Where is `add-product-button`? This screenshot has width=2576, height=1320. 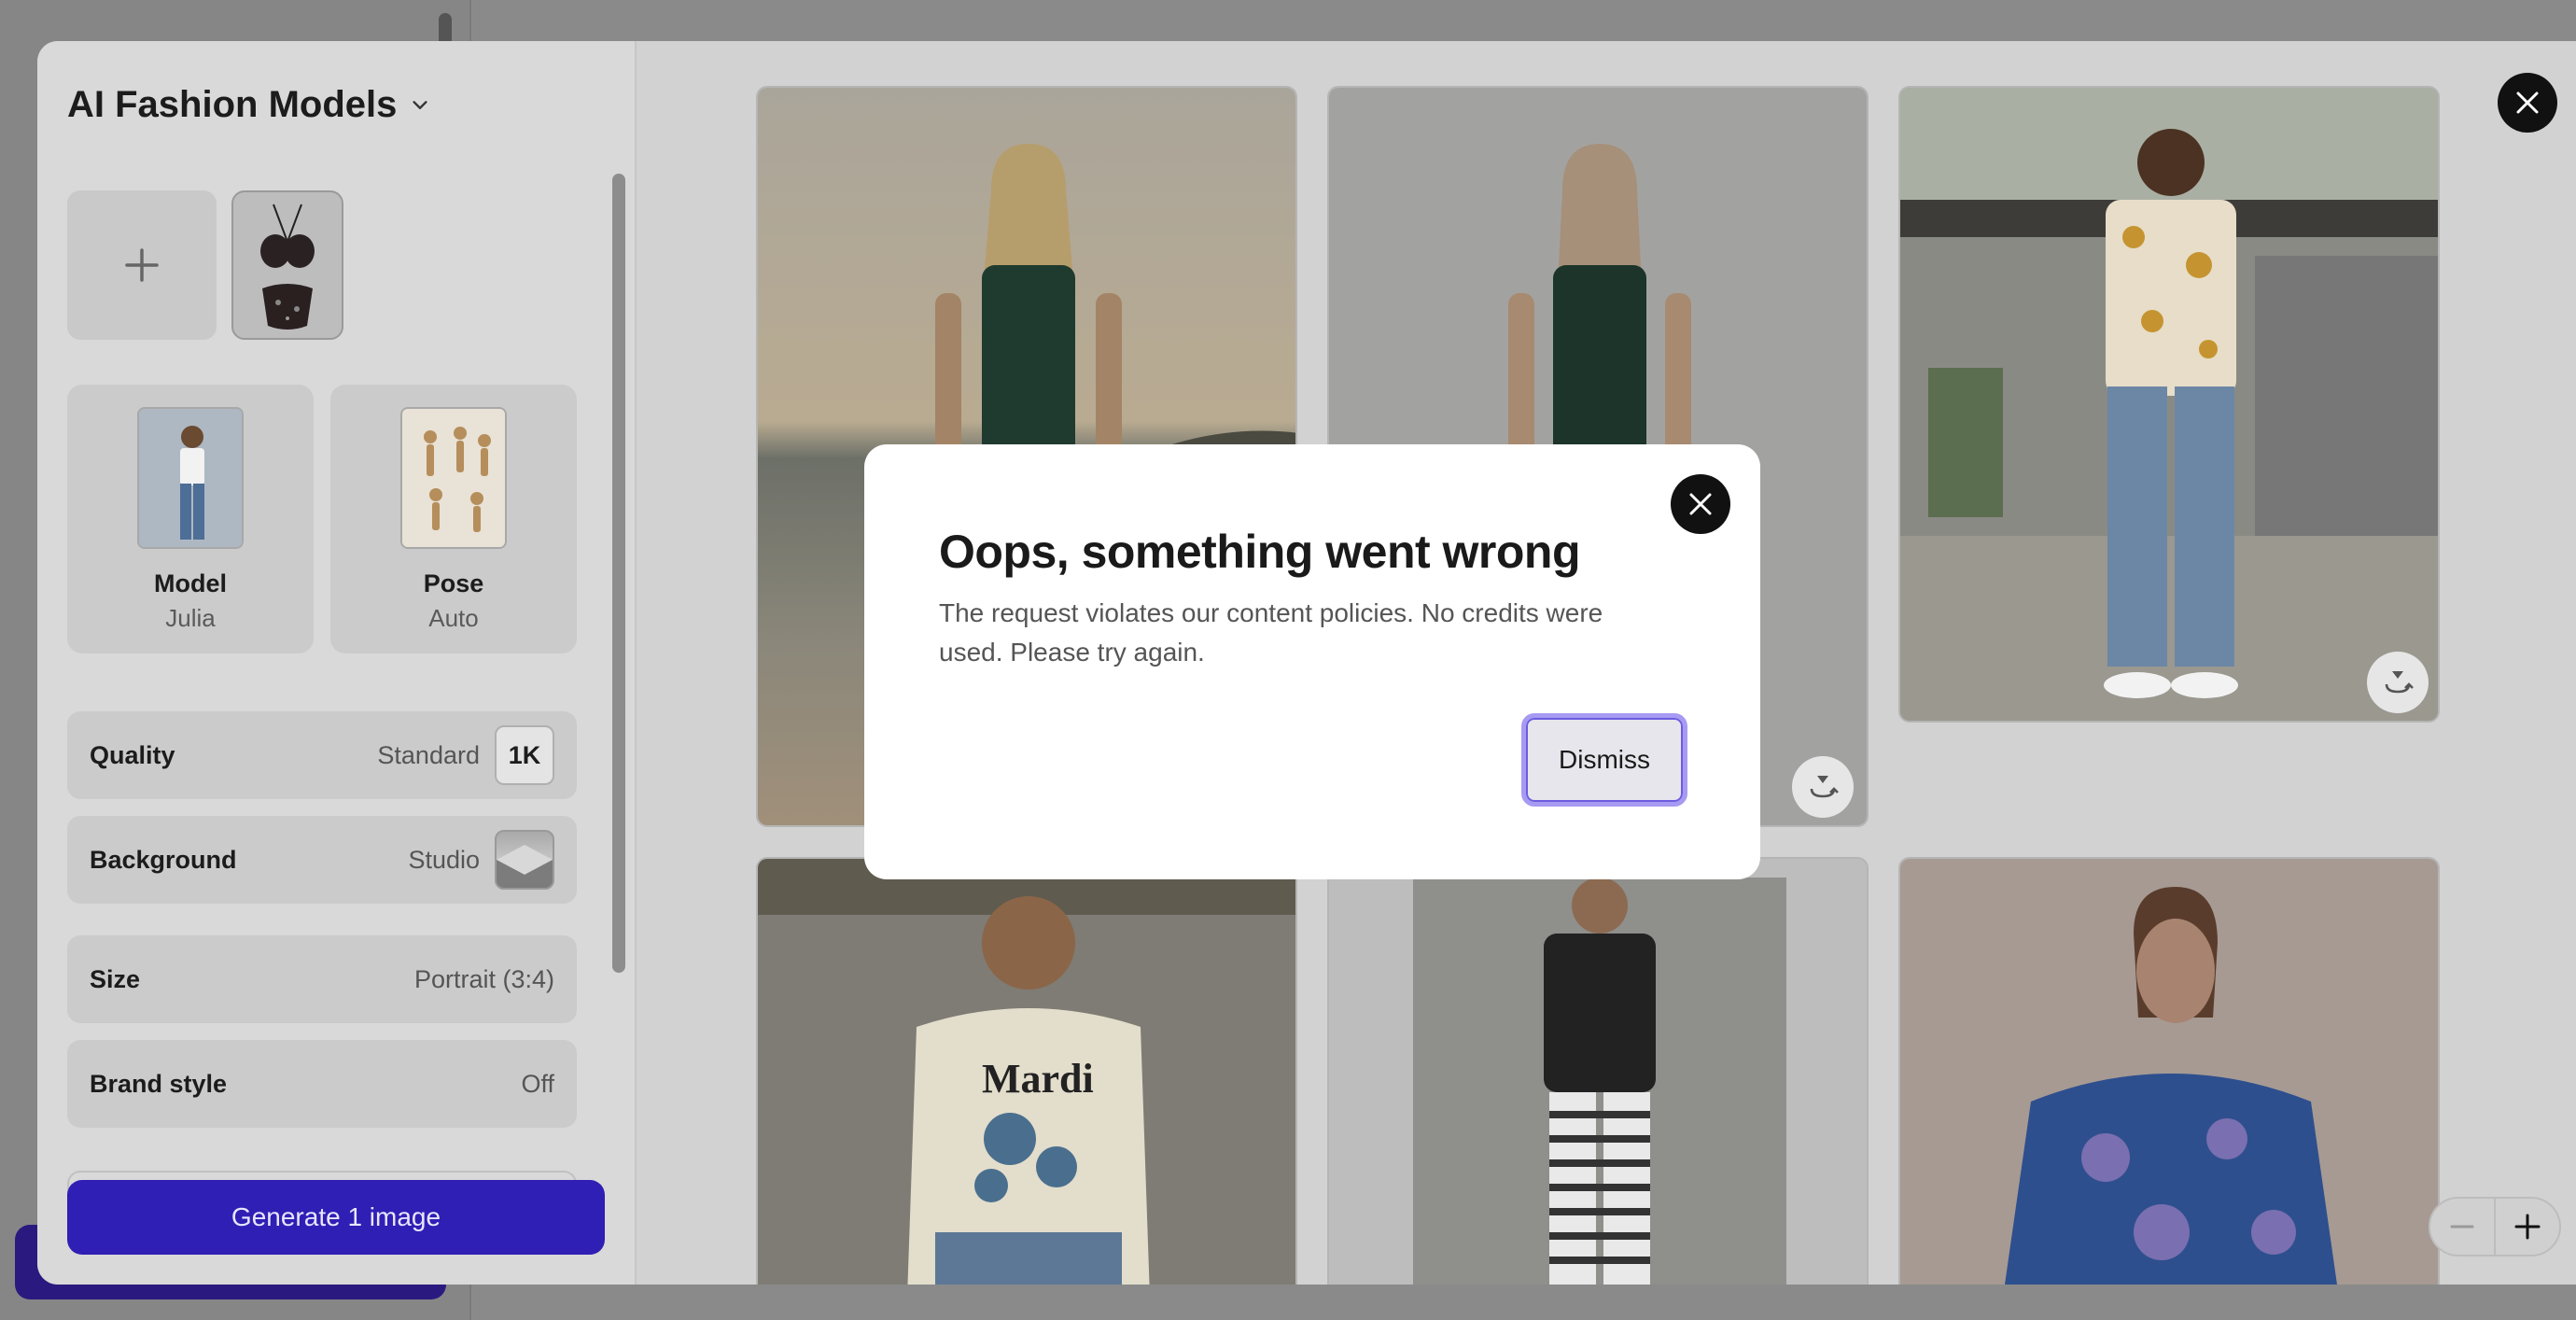 add-product-button is located at coordinates (142, 265).